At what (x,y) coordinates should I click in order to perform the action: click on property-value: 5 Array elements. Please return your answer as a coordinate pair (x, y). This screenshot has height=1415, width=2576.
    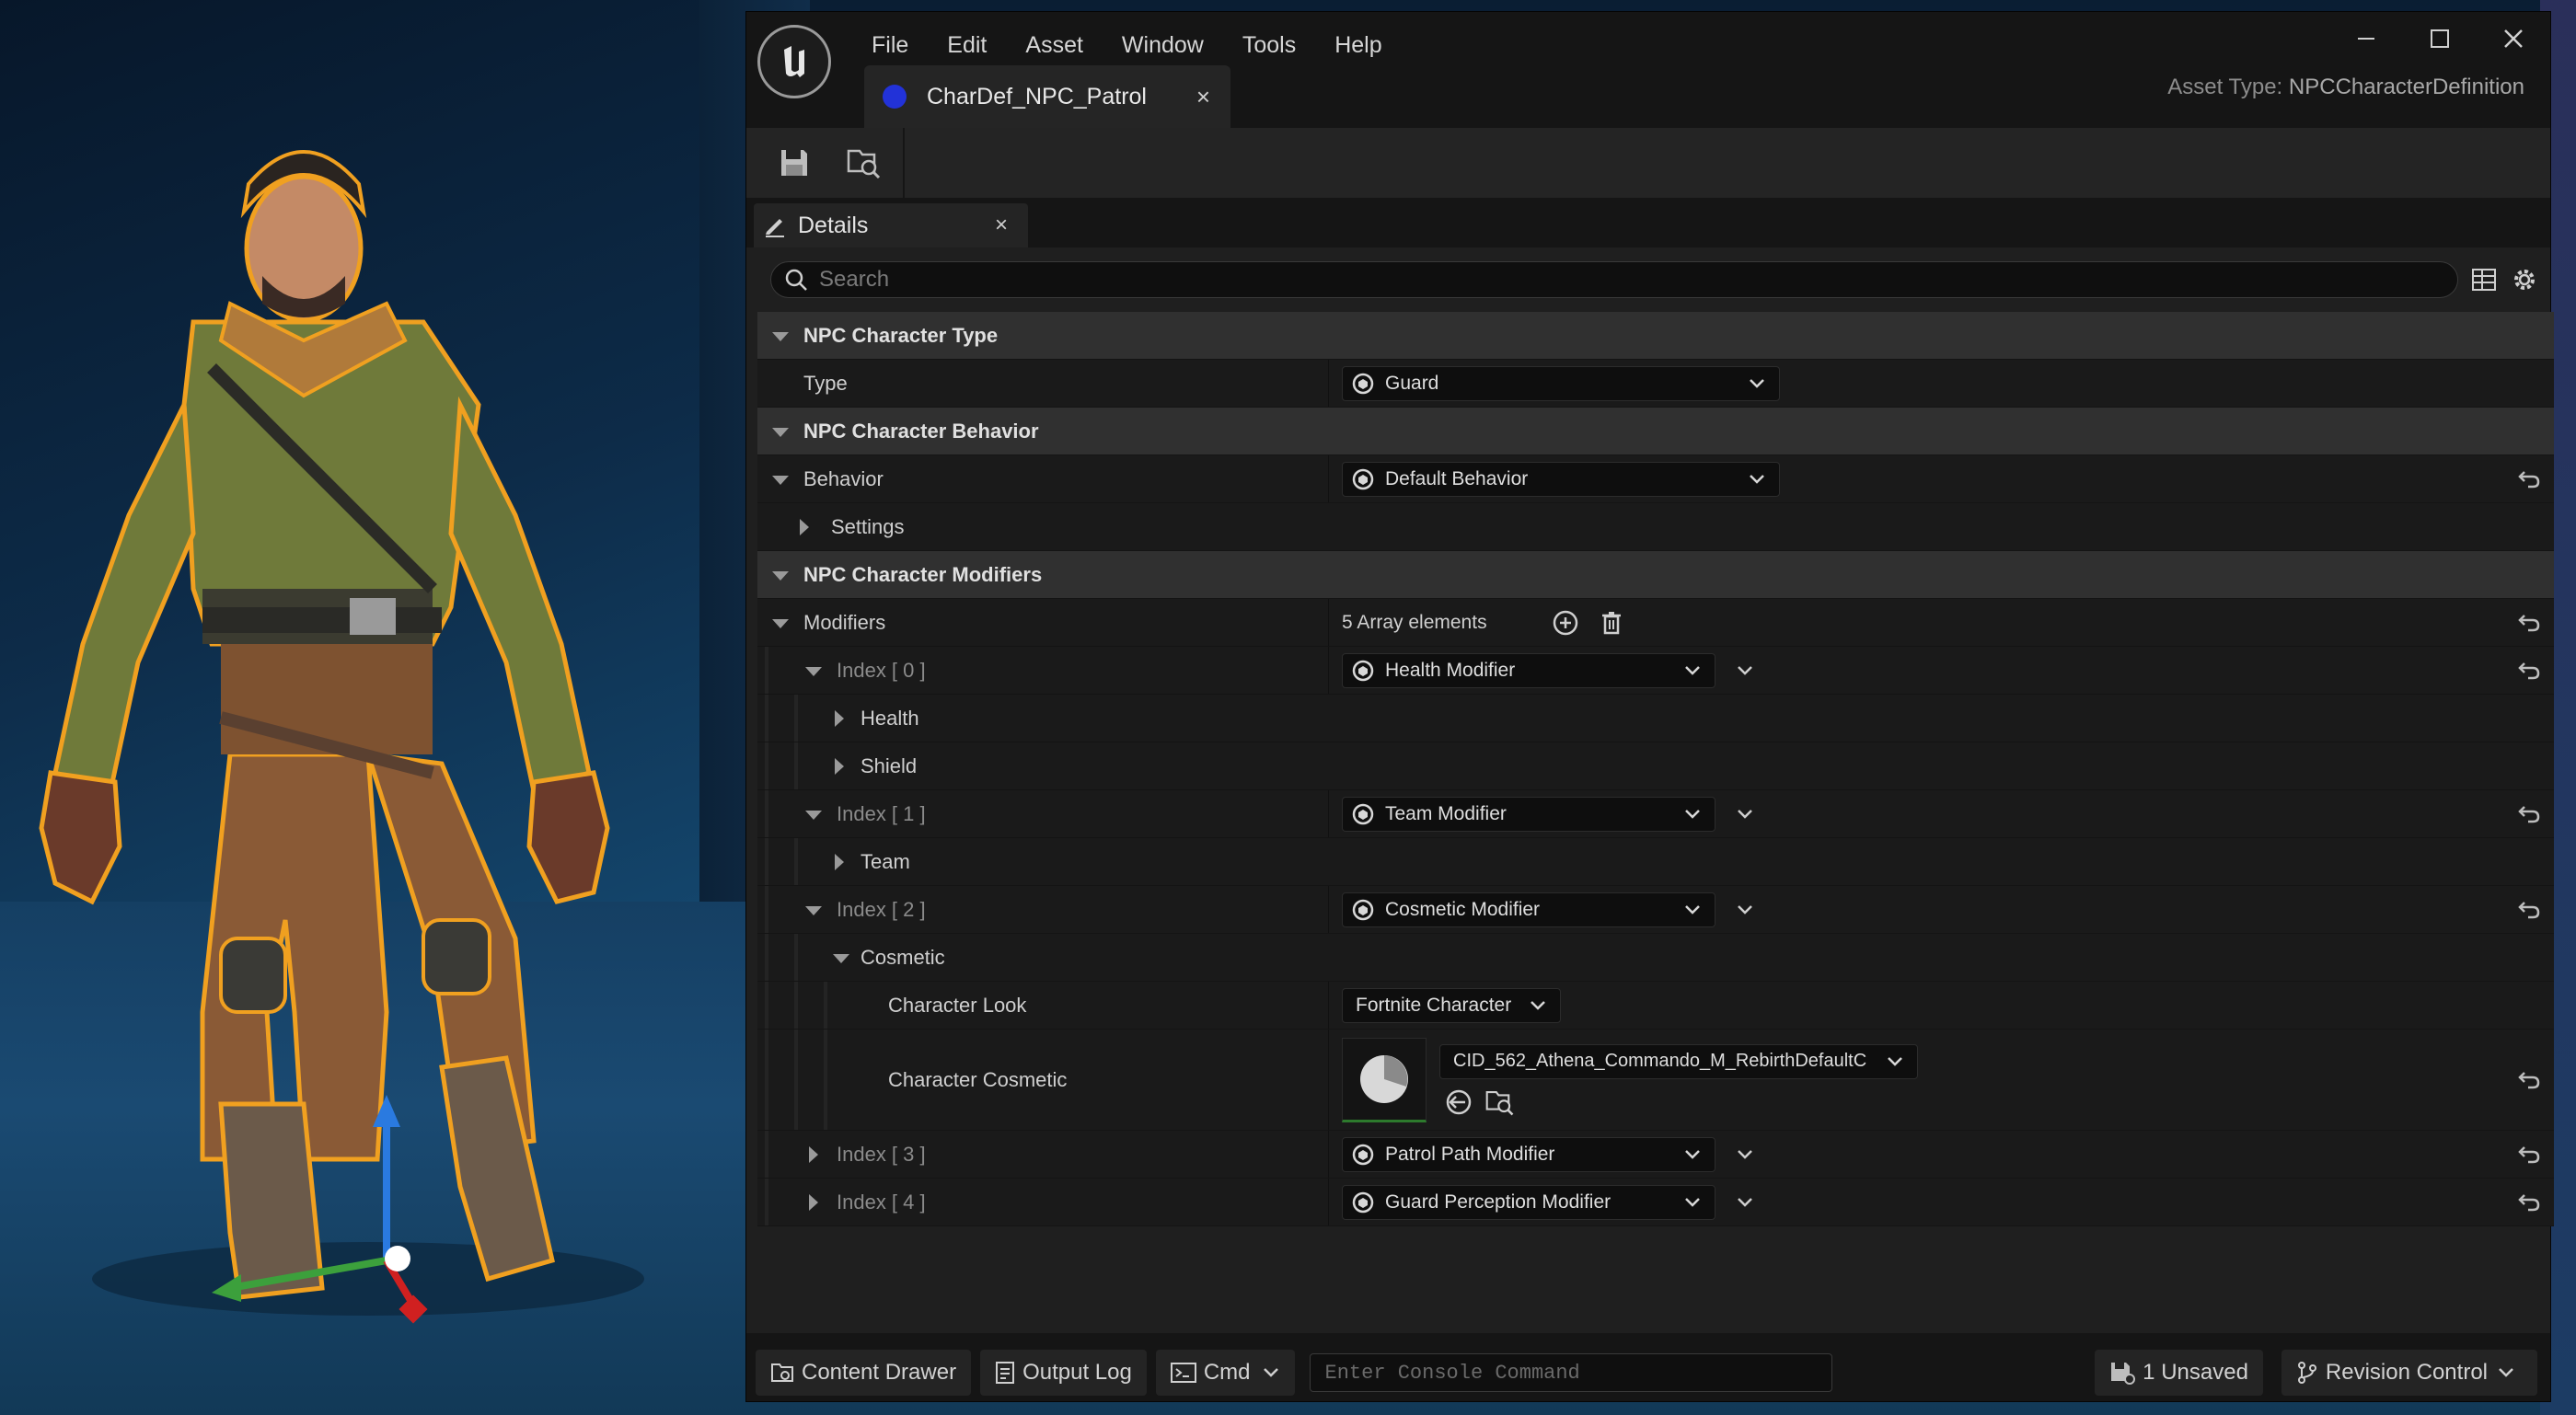
    Looking at the image, I should click on (1941, 622).